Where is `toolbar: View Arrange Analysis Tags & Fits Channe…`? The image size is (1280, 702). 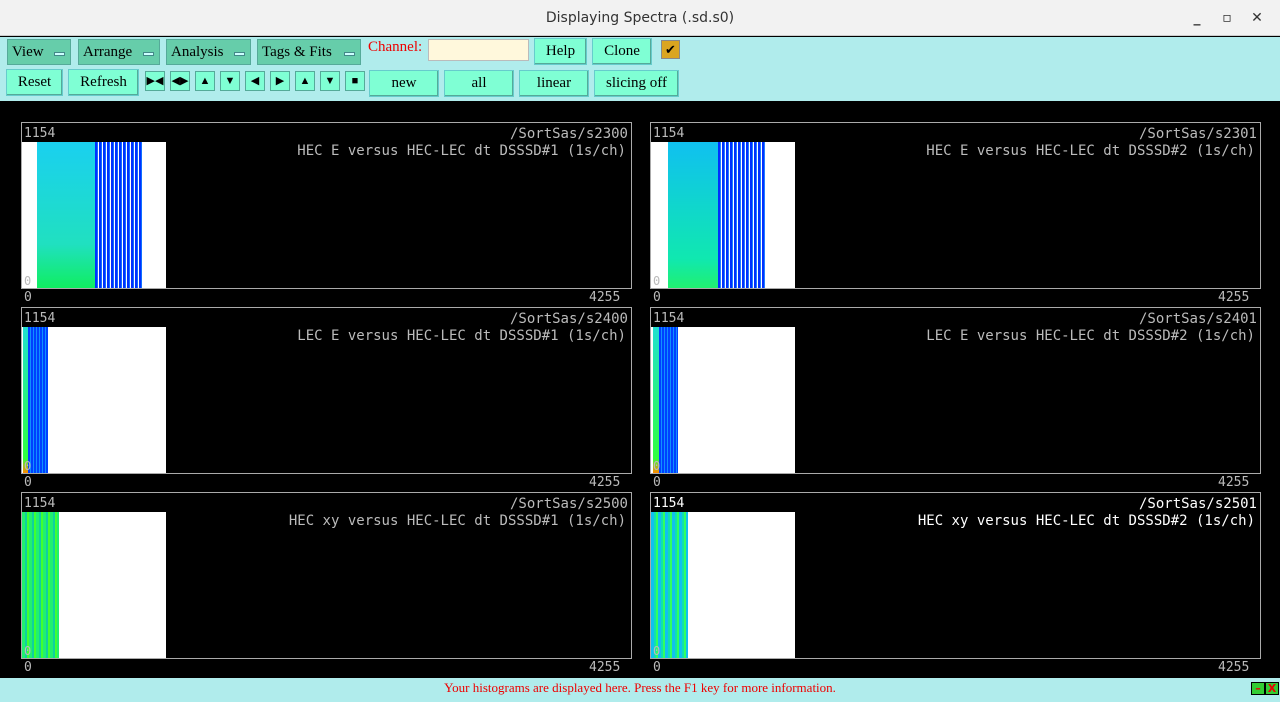
toolbar: View Arrange Analysis Tags & Fits Channe… is located at coordinates (640, 69).